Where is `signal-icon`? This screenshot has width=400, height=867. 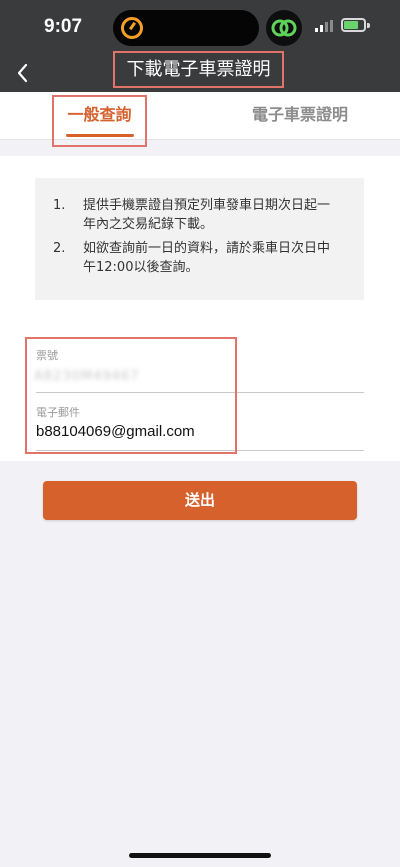
signal-icon is located at coordinates (324, 26).